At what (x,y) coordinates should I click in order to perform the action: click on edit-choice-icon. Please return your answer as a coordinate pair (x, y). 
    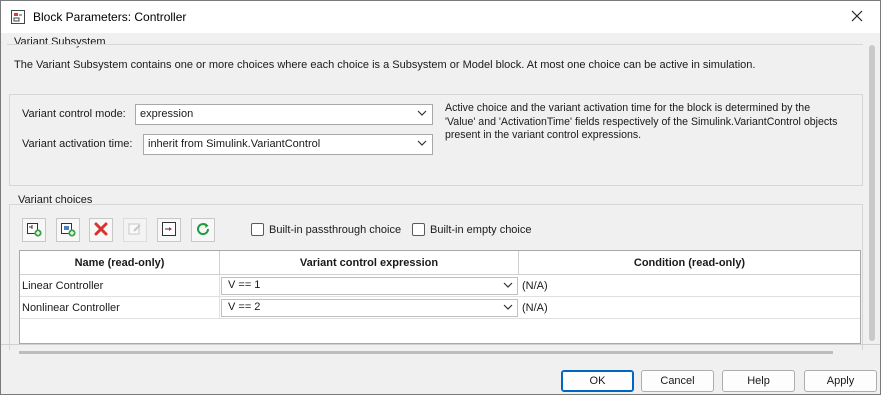
    Looking at the image, I should click on (135, 230).